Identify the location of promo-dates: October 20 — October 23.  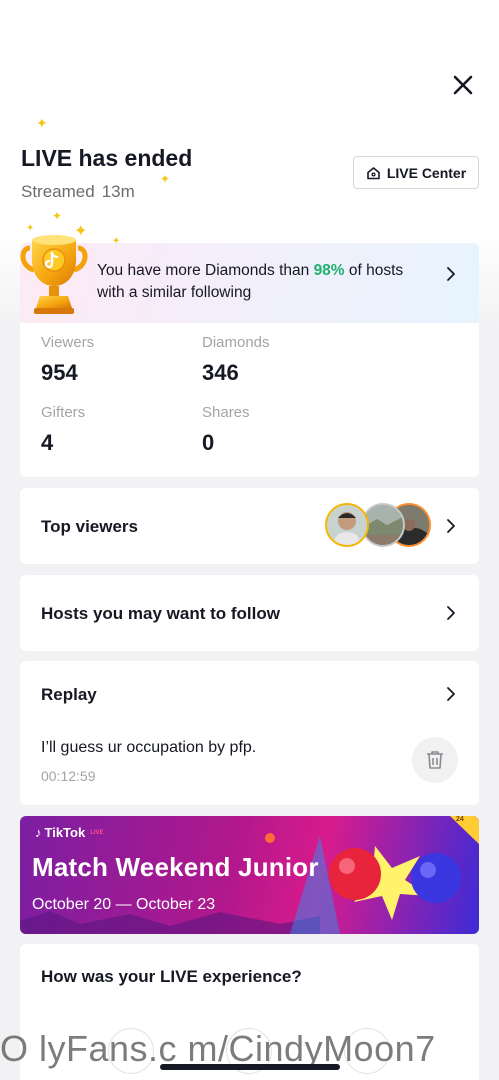
(124, 904).